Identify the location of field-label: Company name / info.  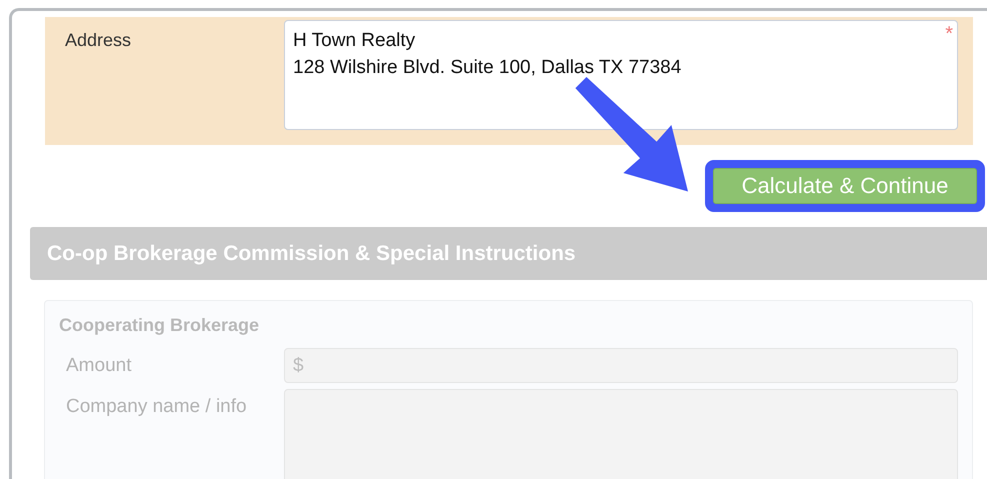
(156, 407).